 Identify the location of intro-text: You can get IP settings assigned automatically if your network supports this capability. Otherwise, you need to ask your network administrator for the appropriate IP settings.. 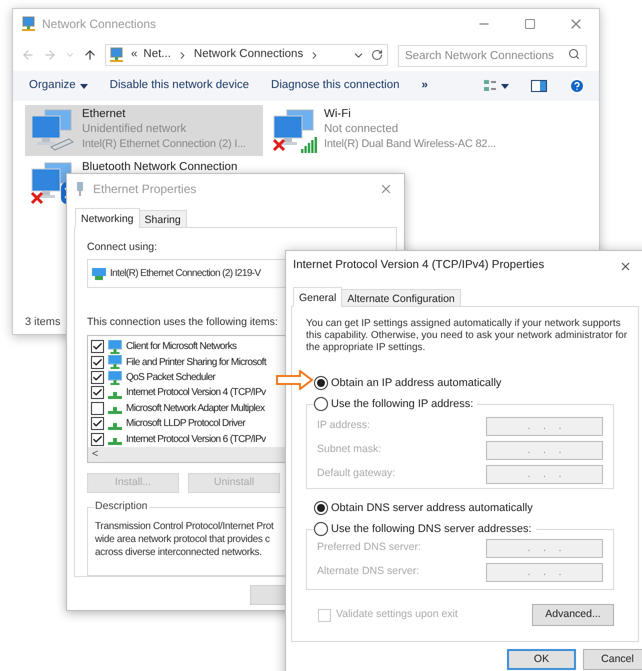
(467, 336).